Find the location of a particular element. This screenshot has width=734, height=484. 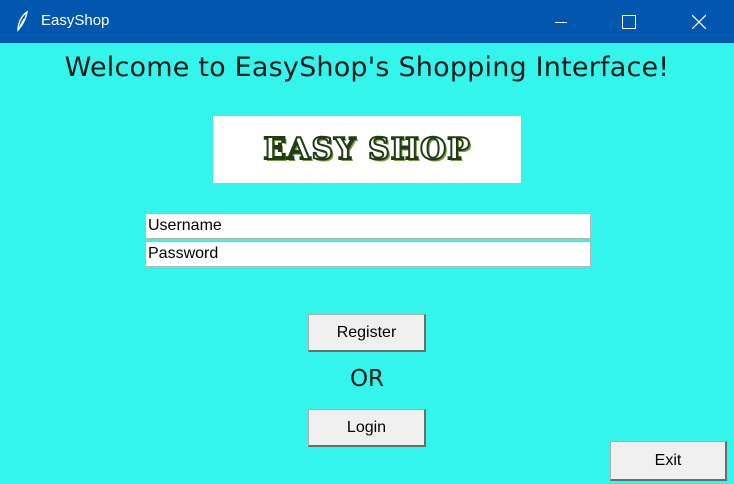

close-button is located at coordinates (699, 21).